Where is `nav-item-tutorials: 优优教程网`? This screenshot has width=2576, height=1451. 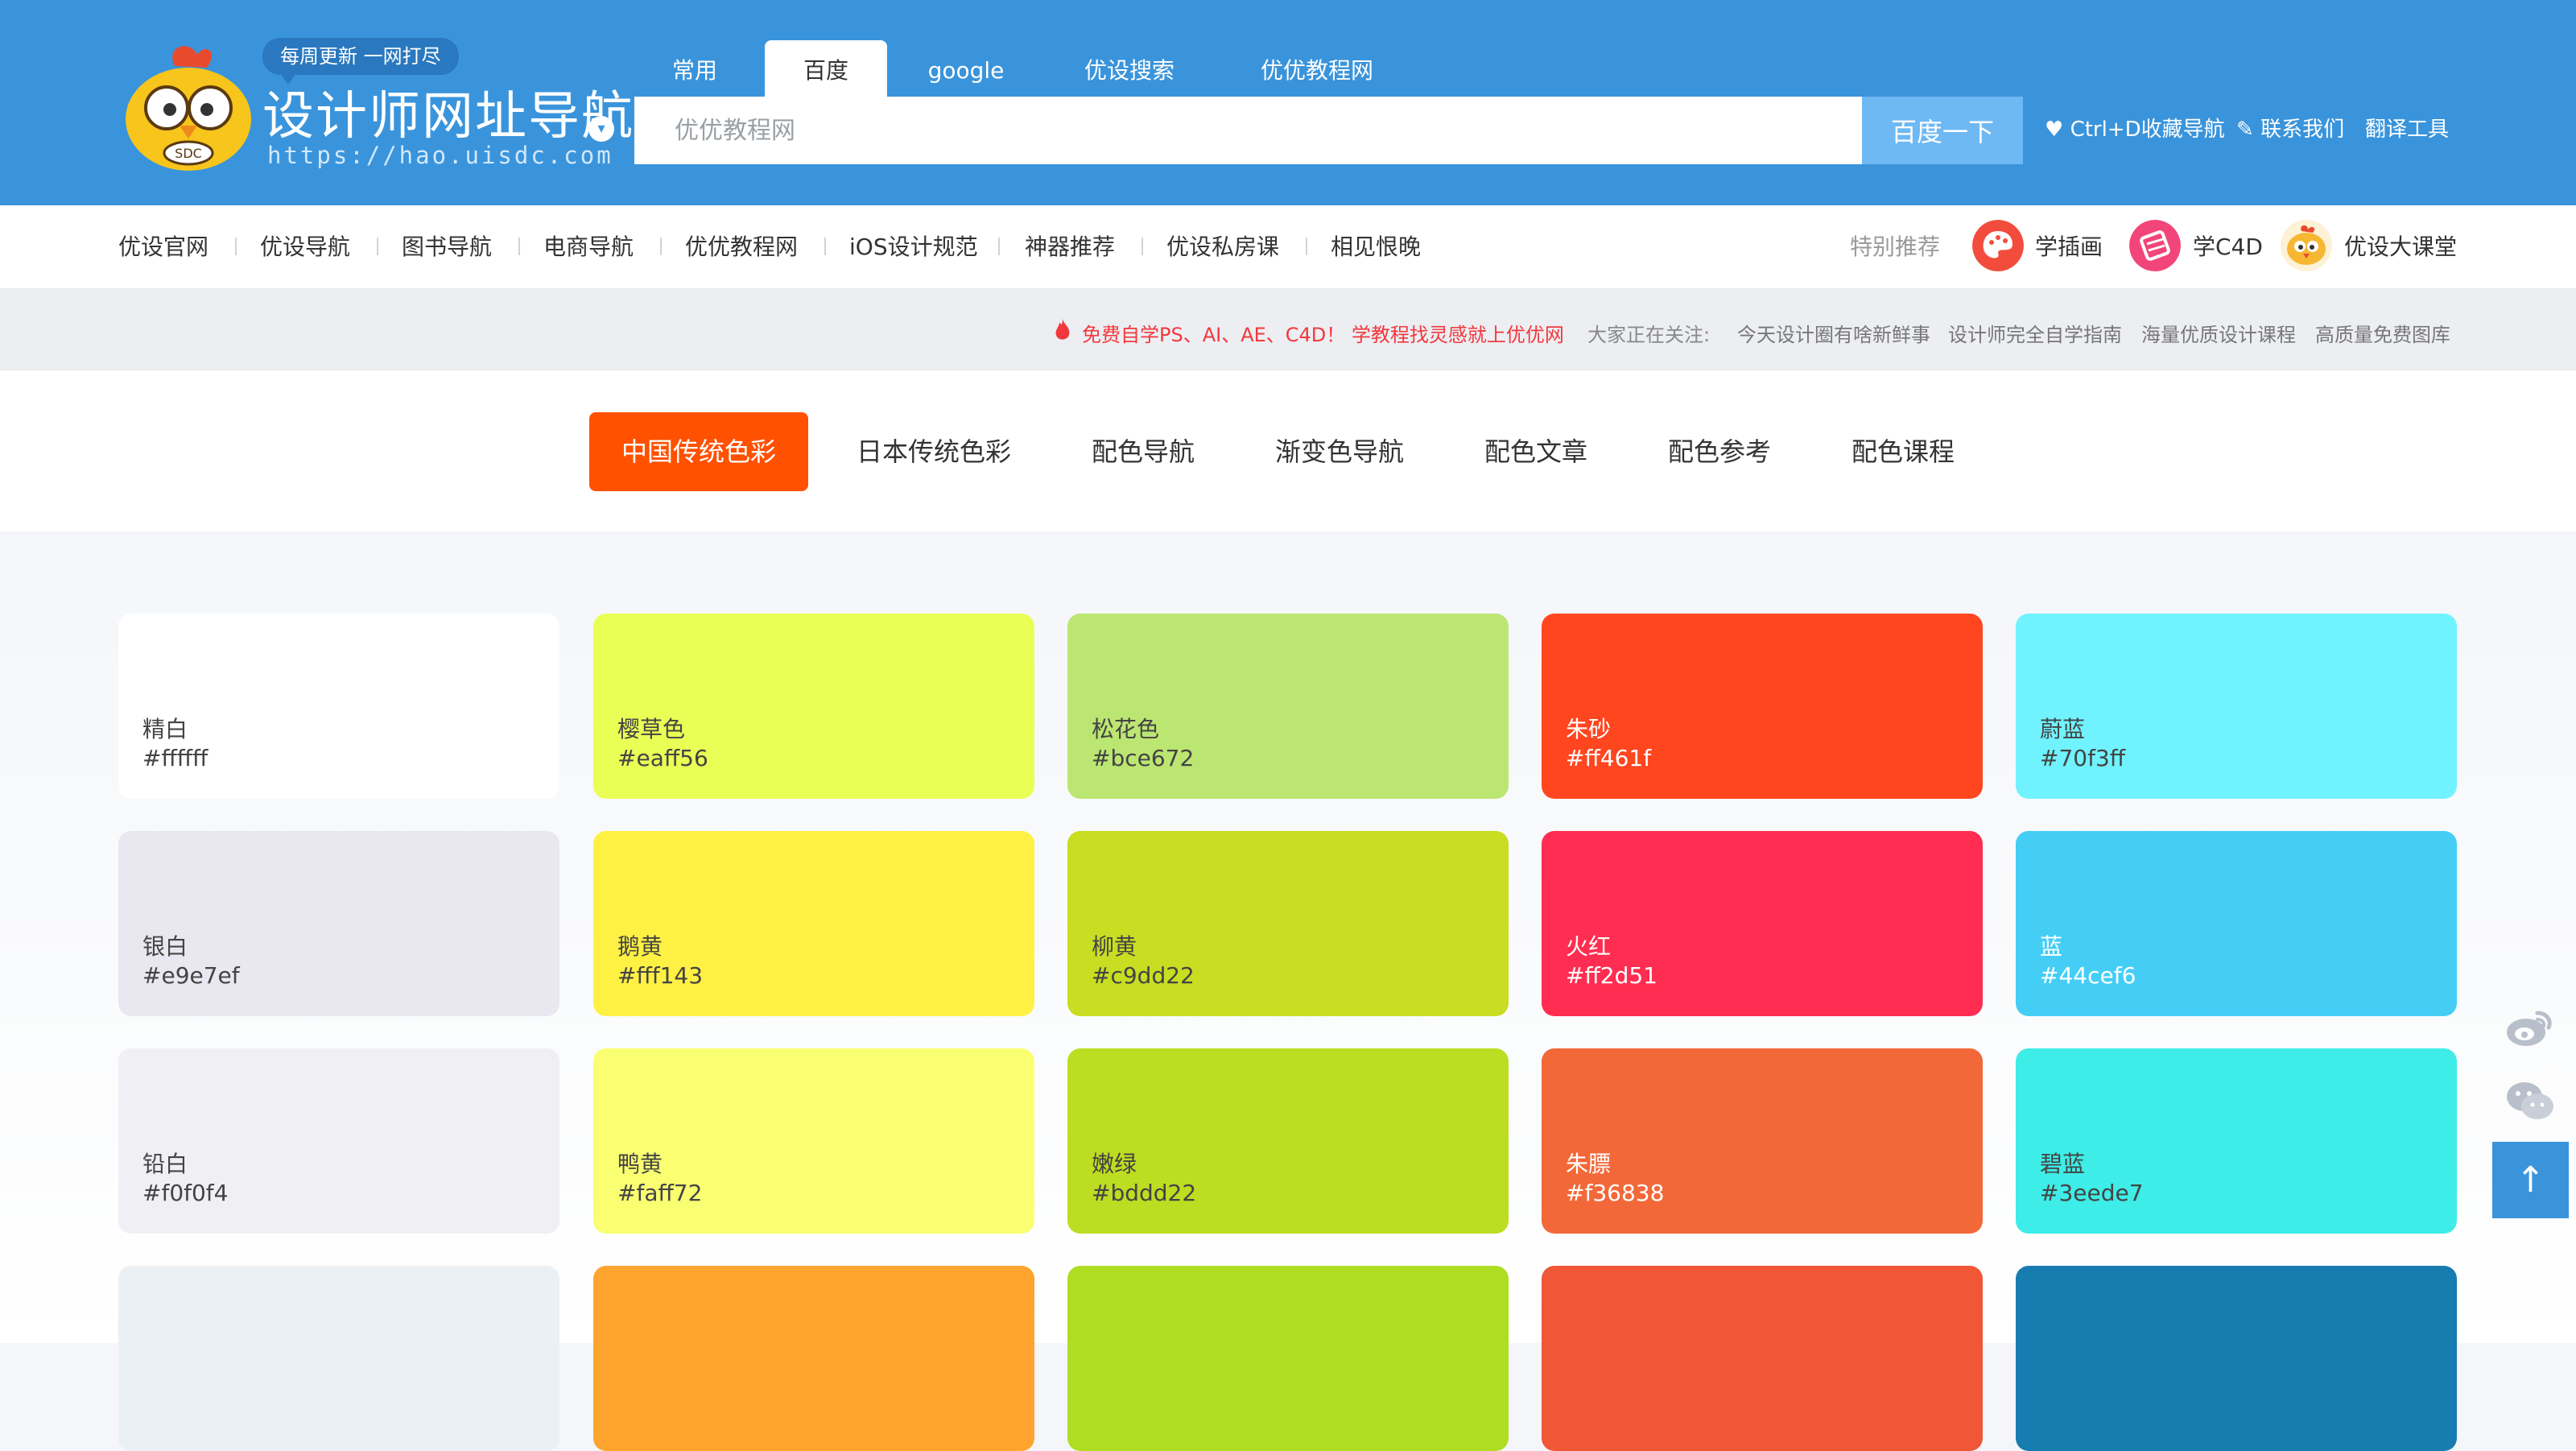 nav-item-tutorials: 优优教程网 is located at coordinates (741, 245).